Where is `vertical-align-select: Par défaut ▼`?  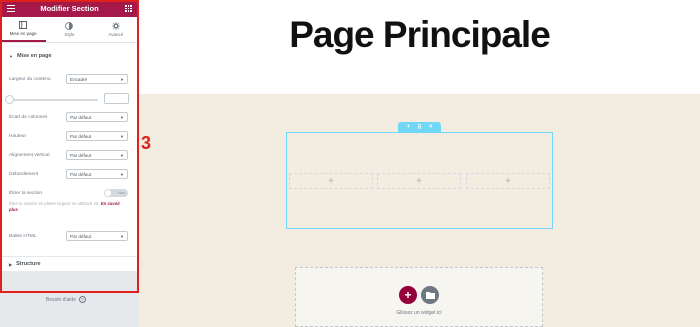
vertical-align-select: Par défaut ▼ is located at coordinates (97, 155).